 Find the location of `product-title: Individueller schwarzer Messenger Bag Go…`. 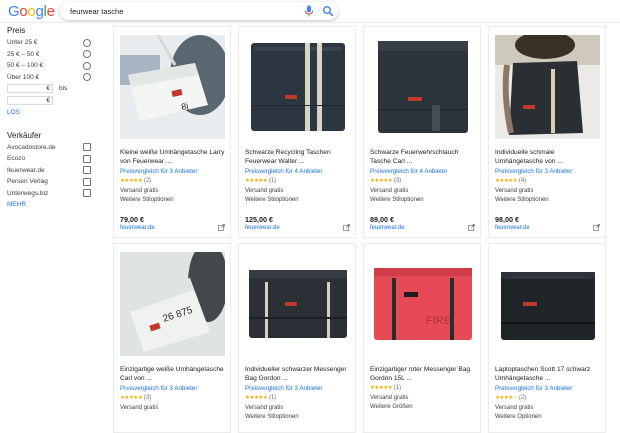

product-title: Individueller schwarzer Messenger Bag Go… is located at coordinates (299, 374).